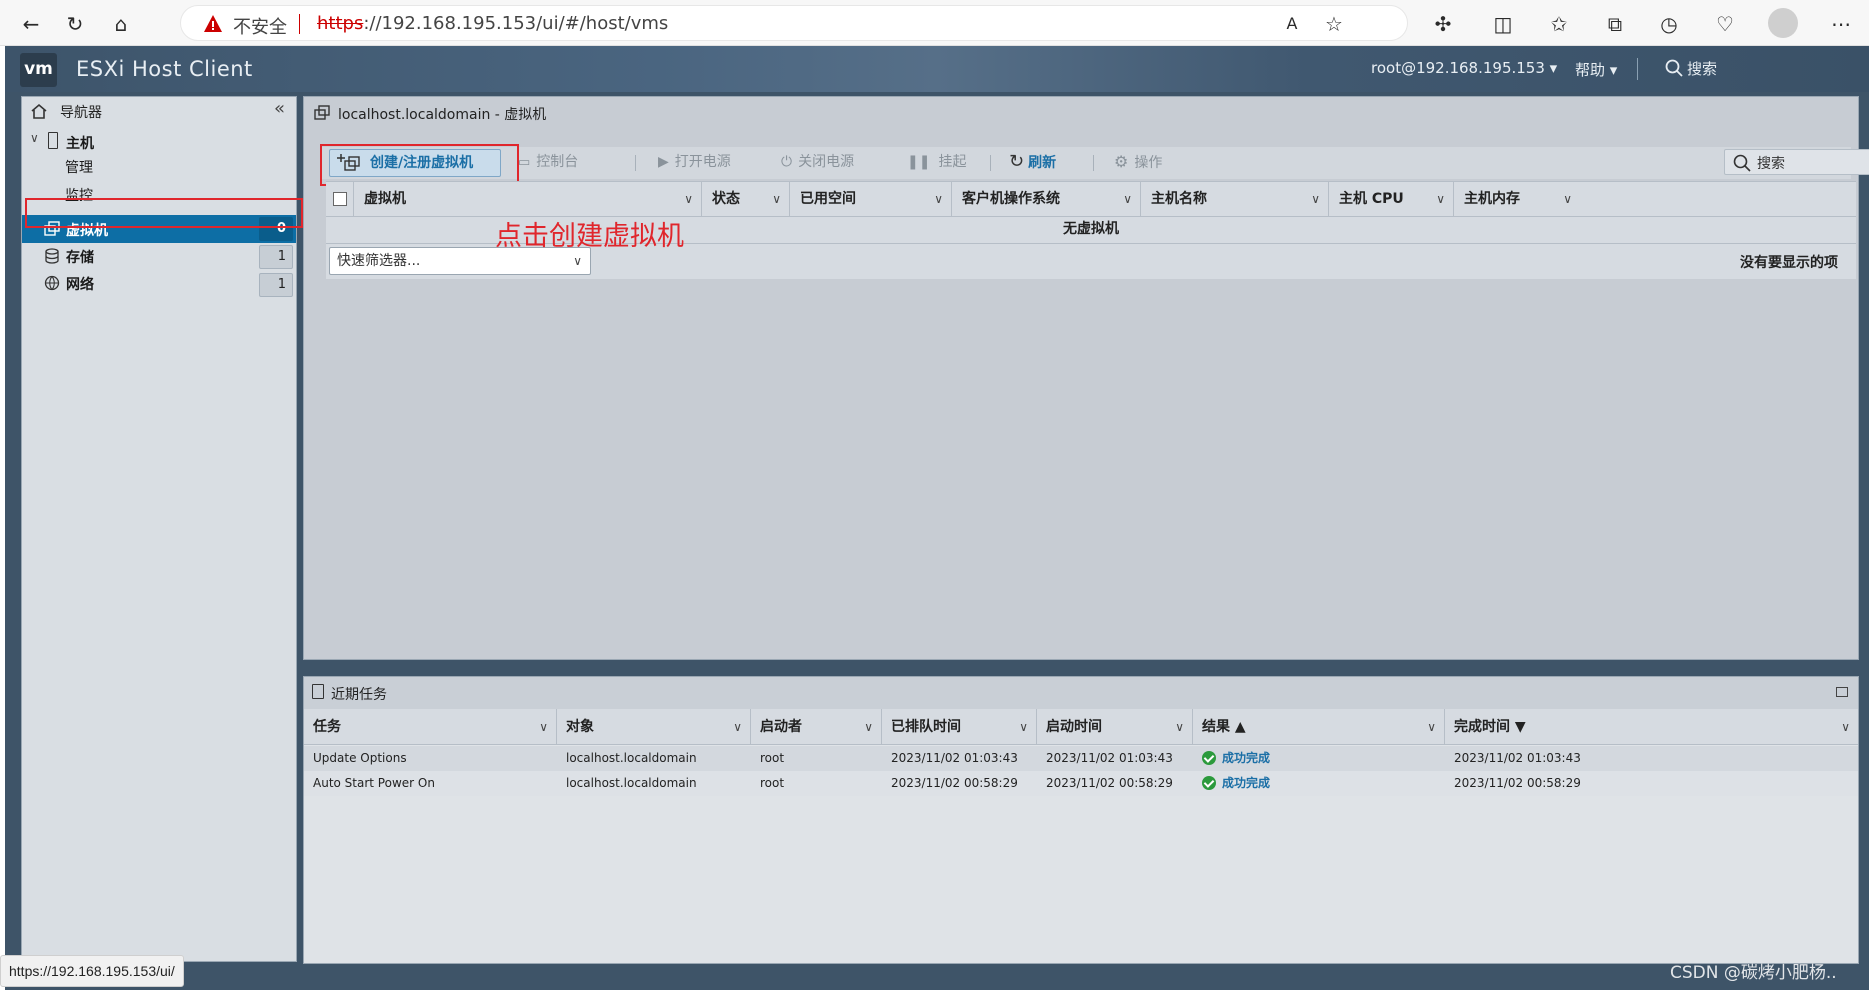 The height and width of the screenshot is (990, 1869). Describe the element at coordinates (787, 162) in the screenshot. I see `power-icon: ⏻` at that location.